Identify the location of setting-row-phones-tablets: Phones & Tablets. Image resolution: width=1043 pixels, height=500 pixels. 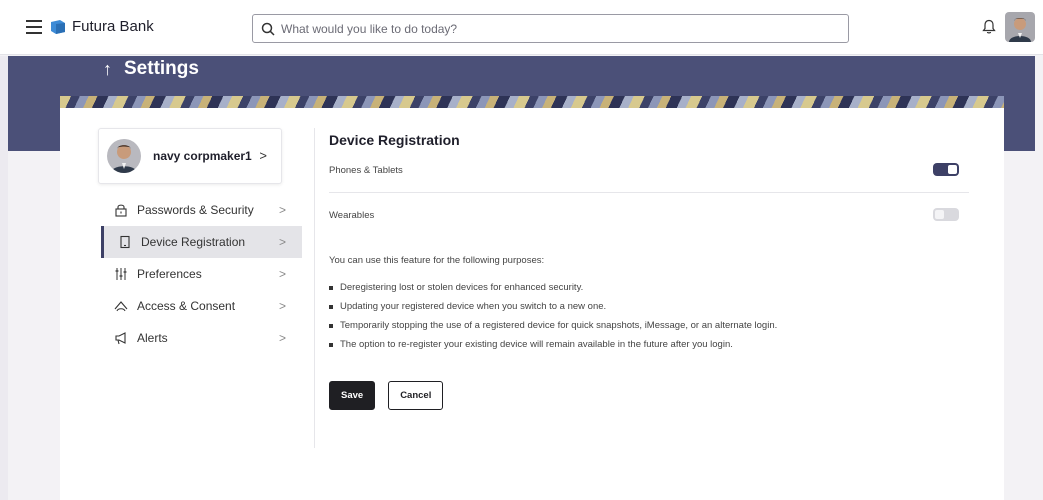
(649, 170).